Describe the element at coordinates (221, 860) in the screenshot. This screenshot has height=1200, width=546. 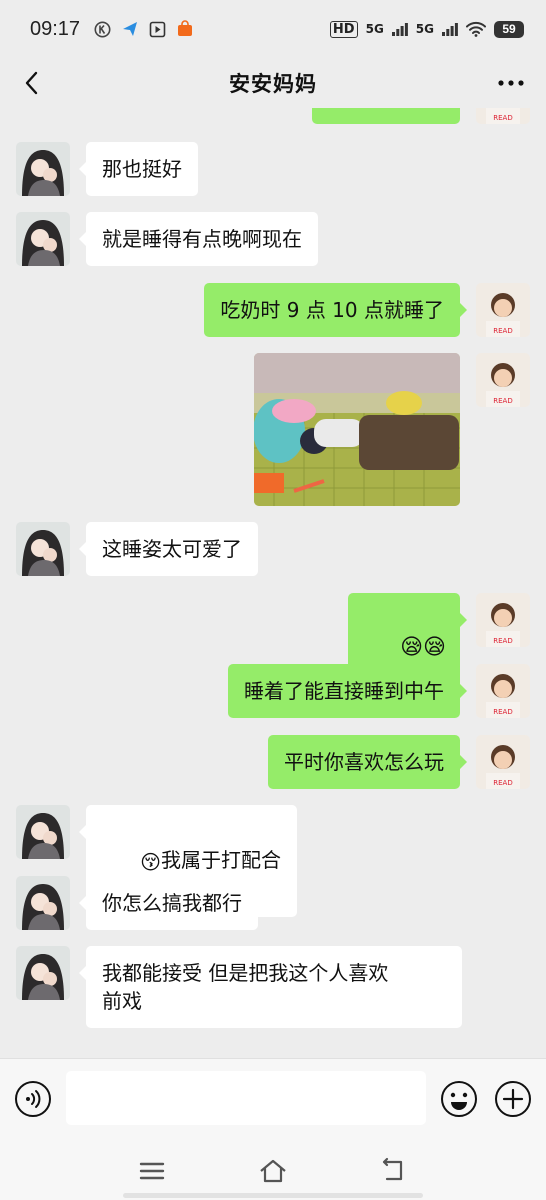
I see `message-text: 我属于打配合` at that location.